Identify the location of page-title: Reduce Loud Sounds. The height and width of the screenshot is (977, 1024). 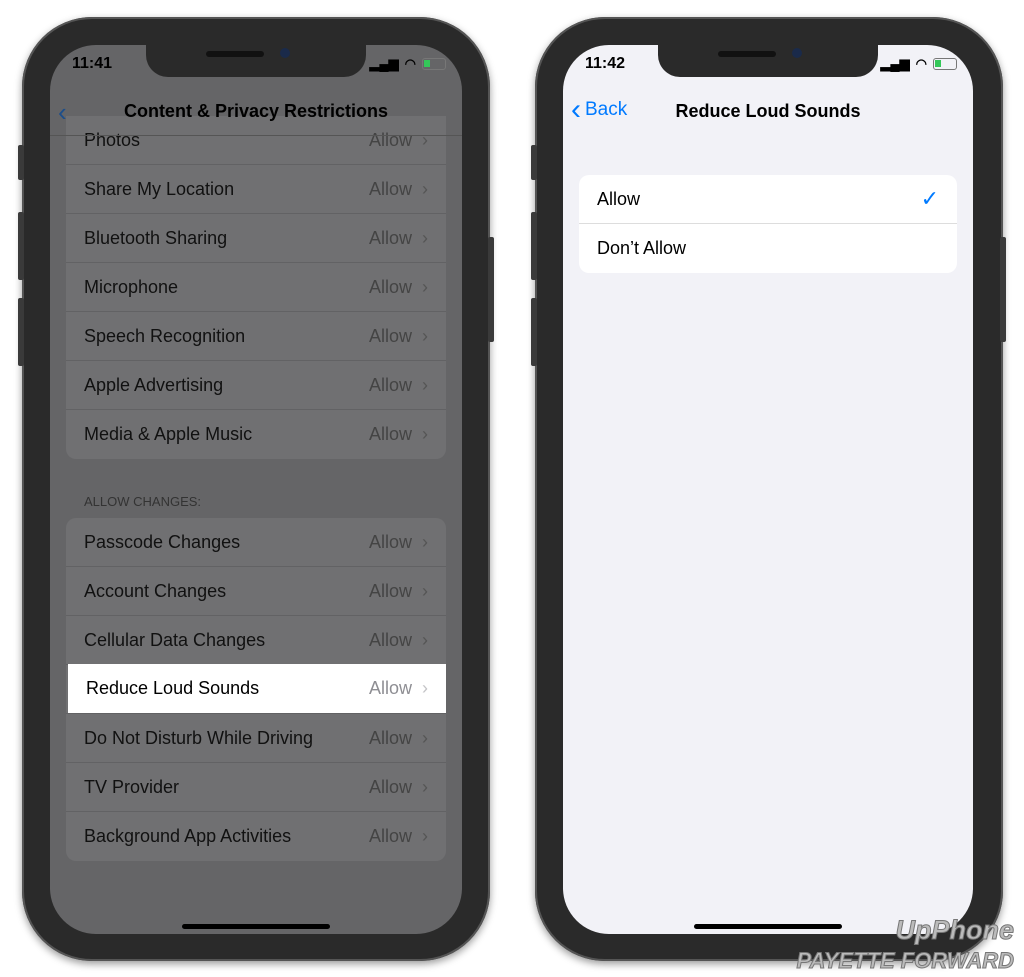
(768, 111).